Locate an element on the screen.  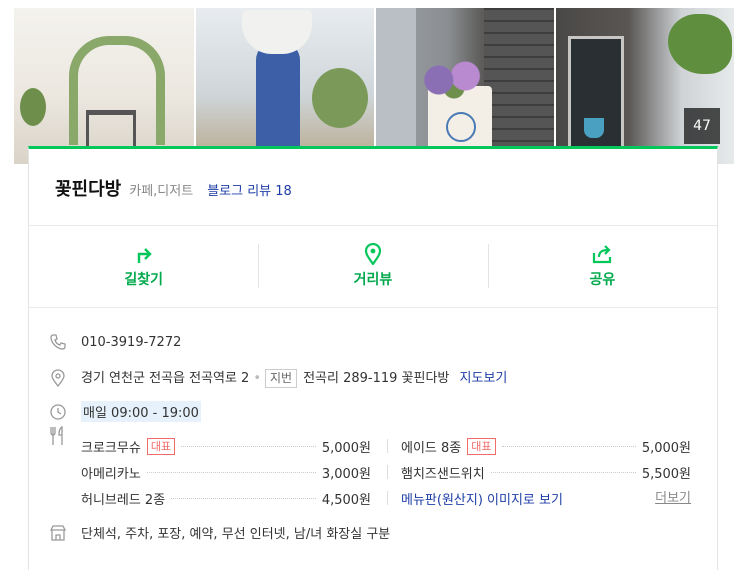
place-header: 꽃핀다방 카페,디저트 블로그 리뷰 18 is located at coordinates (173, 188).